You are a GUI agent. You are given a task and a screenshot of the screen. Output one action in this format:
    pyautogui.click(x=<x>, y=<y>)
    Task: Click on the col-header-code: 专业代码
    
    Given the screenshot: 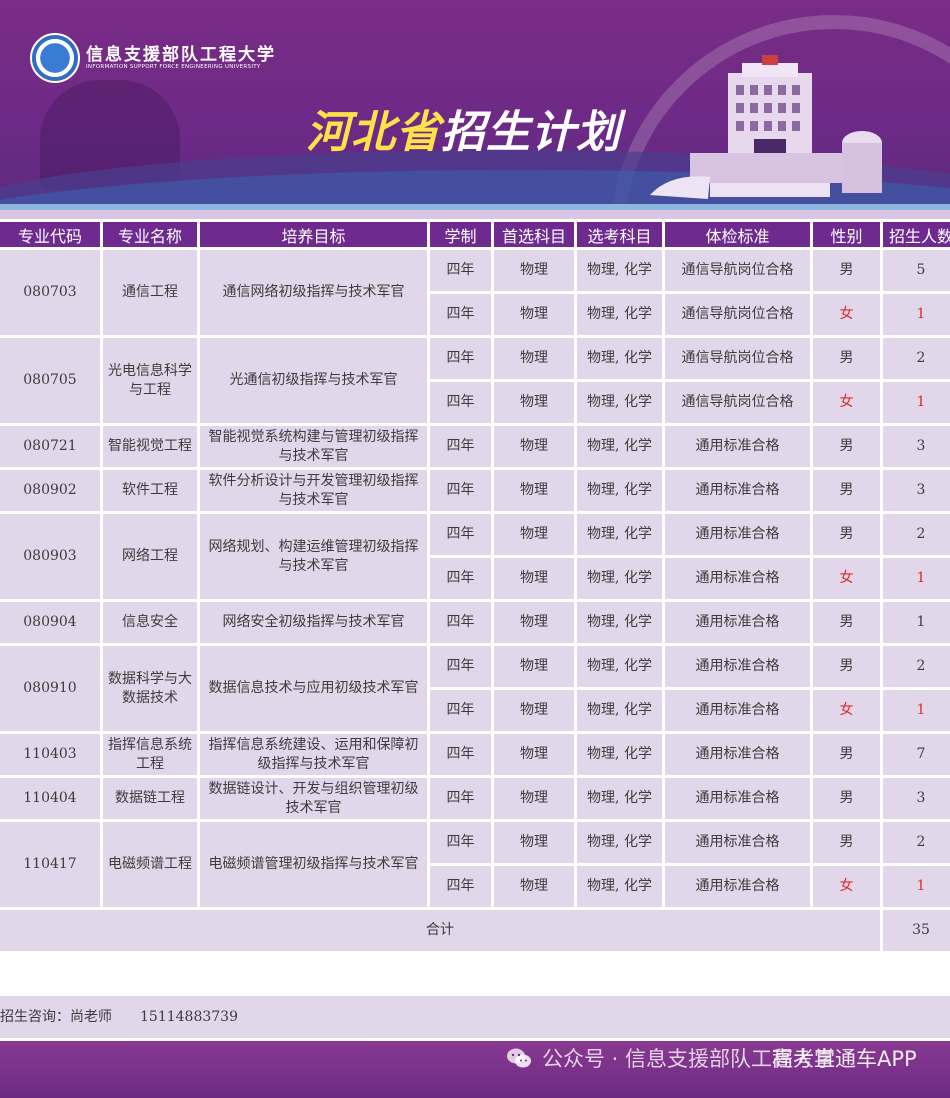 What is the action you would take?
    pyautogui.click(x=50, y=234)
    